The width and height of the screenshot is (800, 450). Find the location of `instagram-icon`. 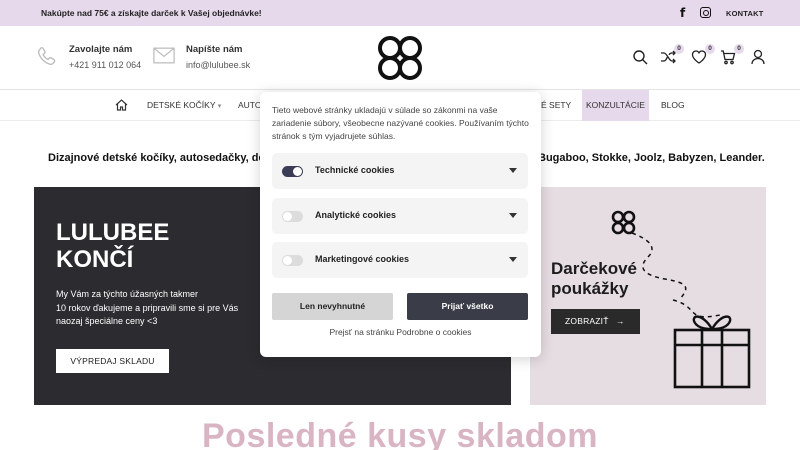

instagram-icon is located at coordinates (705, 12).